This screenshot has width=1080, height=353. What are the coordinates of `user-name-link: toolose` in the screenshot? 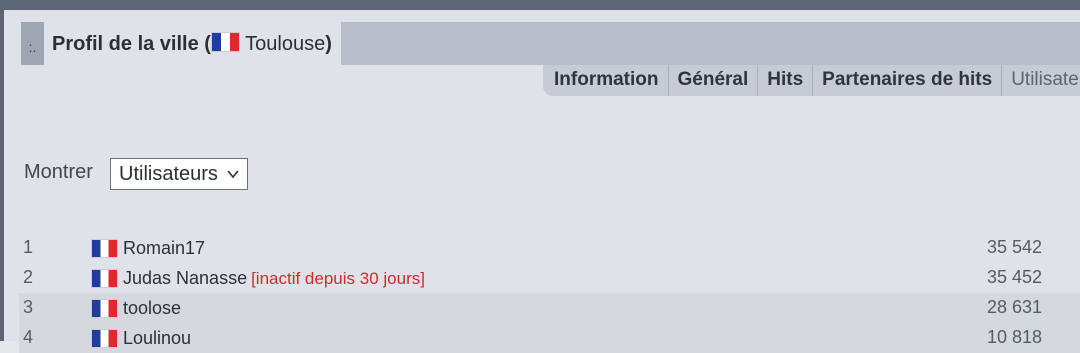 It's located at (152, 308).